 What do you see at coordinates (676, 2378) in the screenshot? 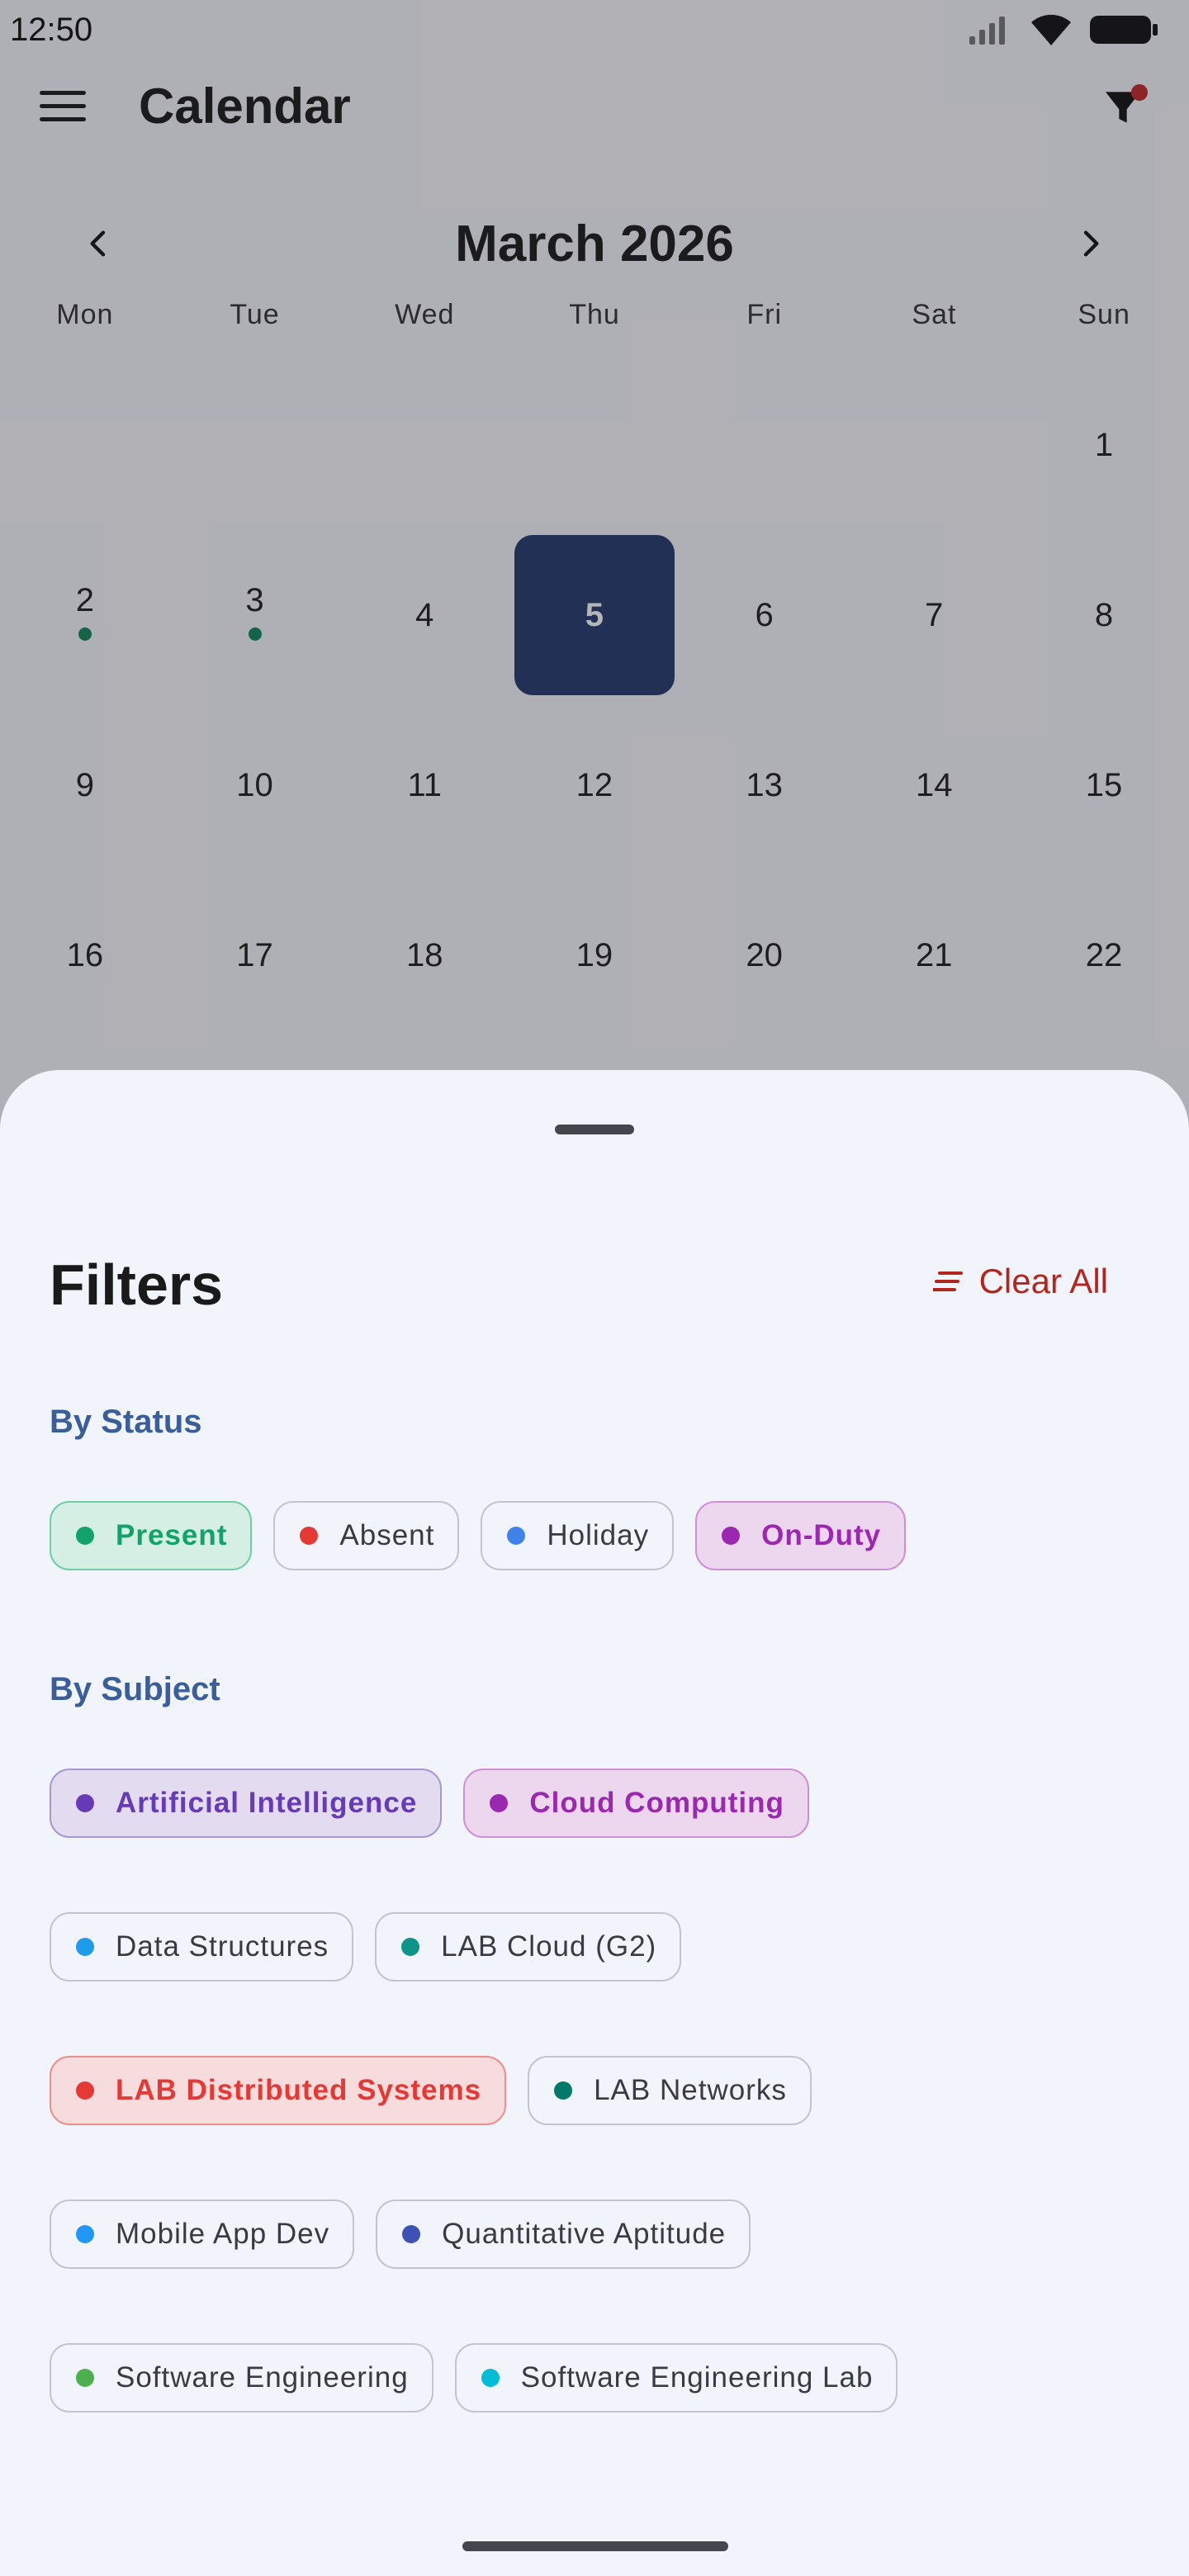
I see `filter-chip: Software Engineering Lab` at bounding box center [676, 2378].